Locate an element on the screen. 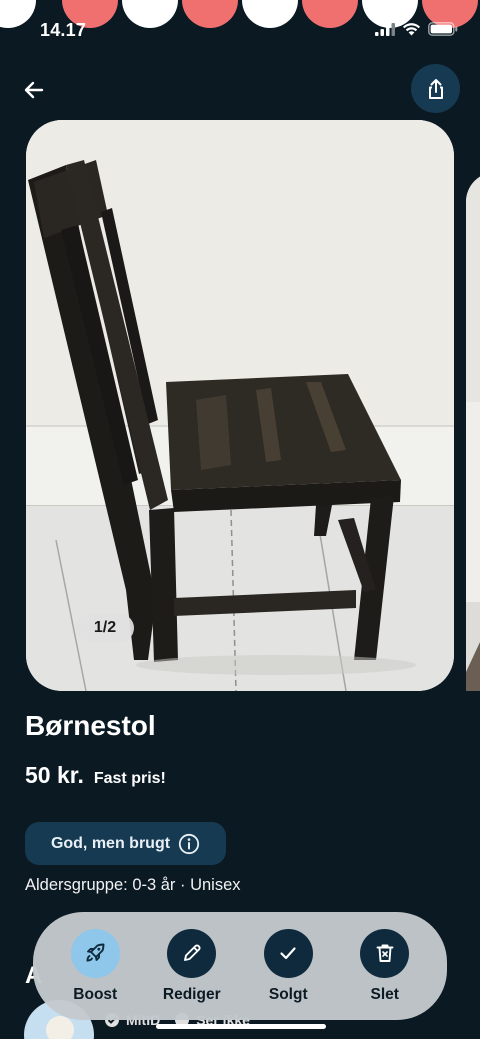 This screenshot has height=1039, width=480. cellular-signal-icon is located at coordinates (385, 29).